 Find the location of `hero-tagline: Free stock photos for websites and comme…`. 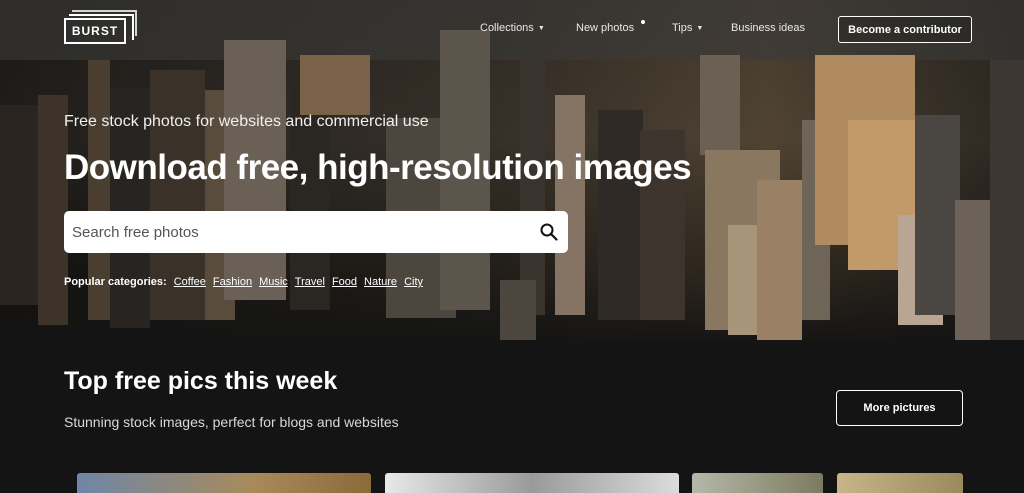

hero-tagline: Free stock photos for websites and comme… is located at coordinates (246, 121).